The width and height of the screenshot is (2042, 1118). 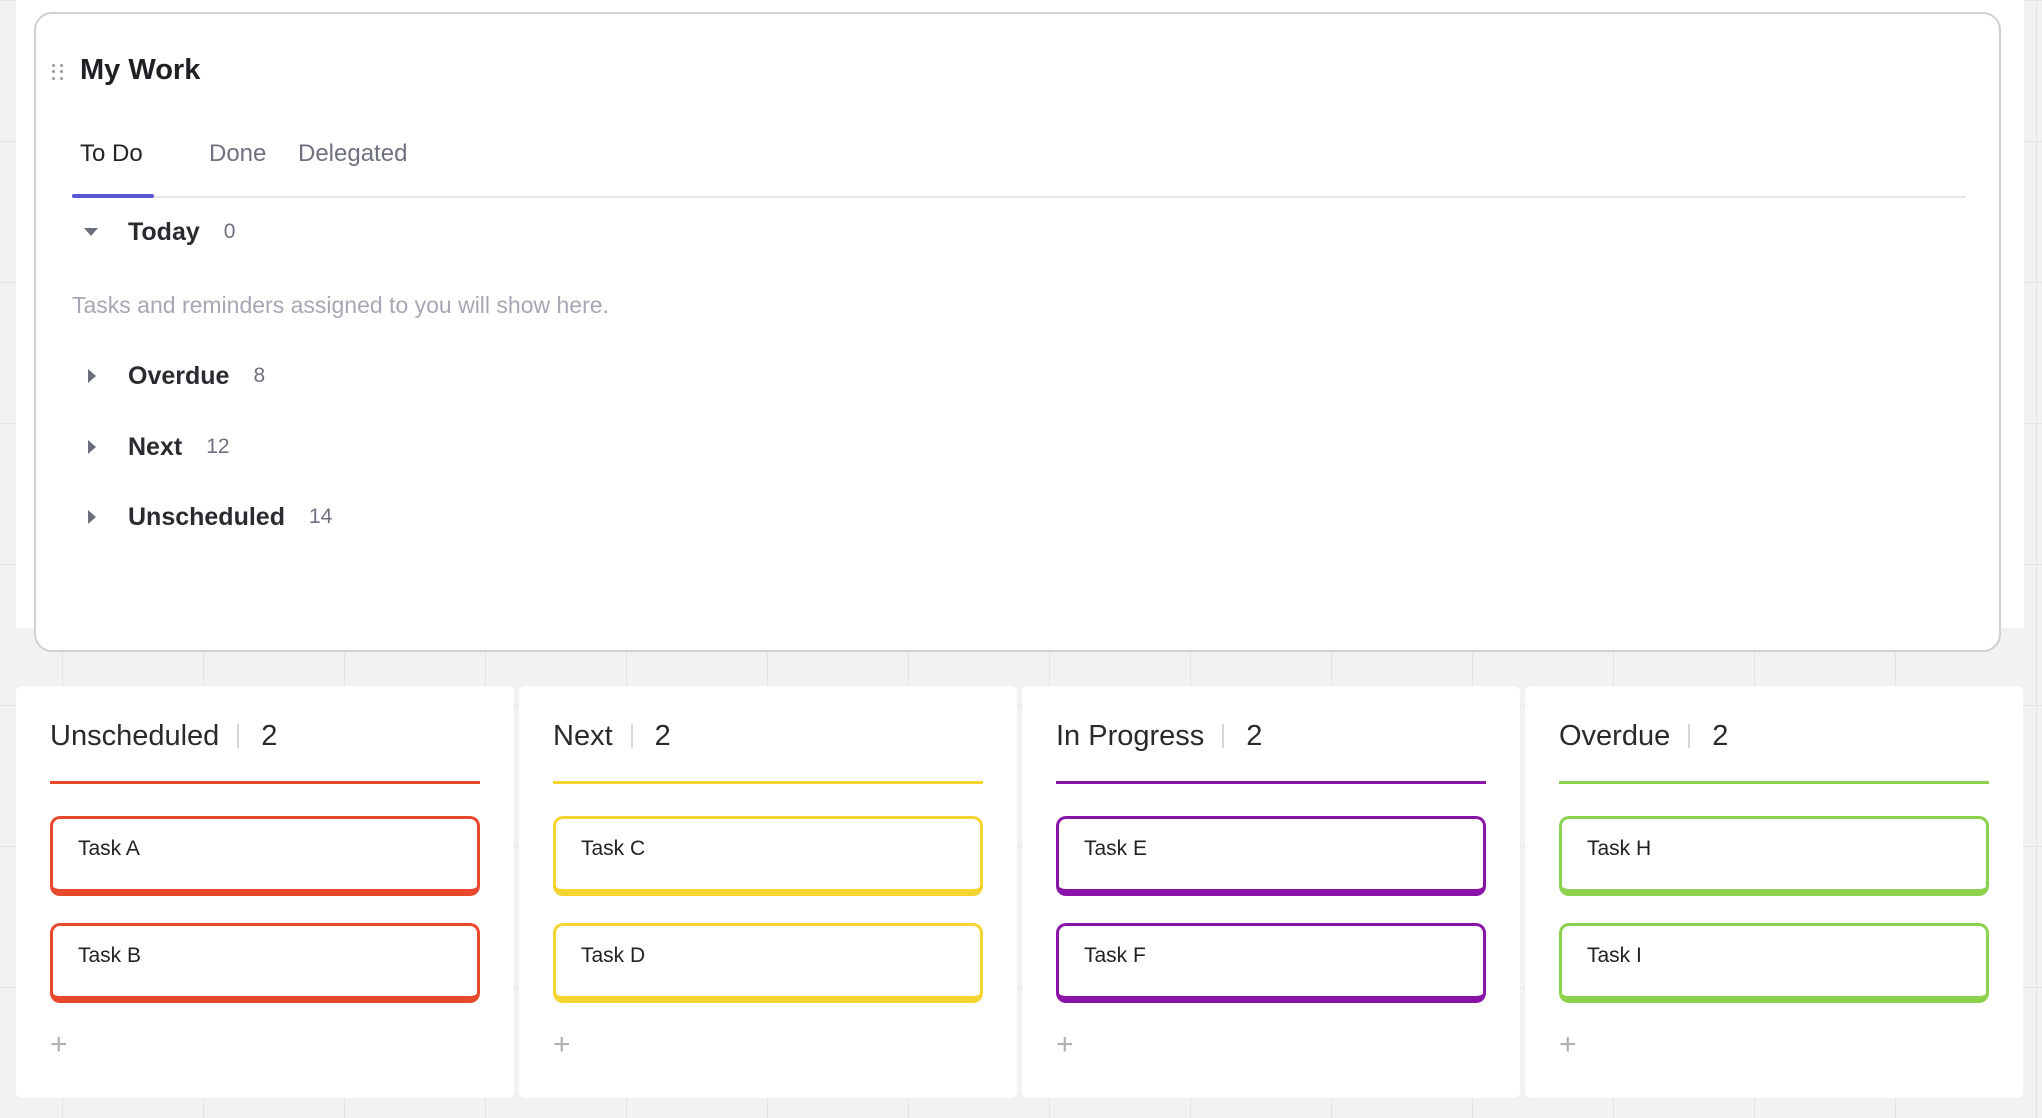 I want to click on column-title: Overdue, so click(x=1615, y=735).